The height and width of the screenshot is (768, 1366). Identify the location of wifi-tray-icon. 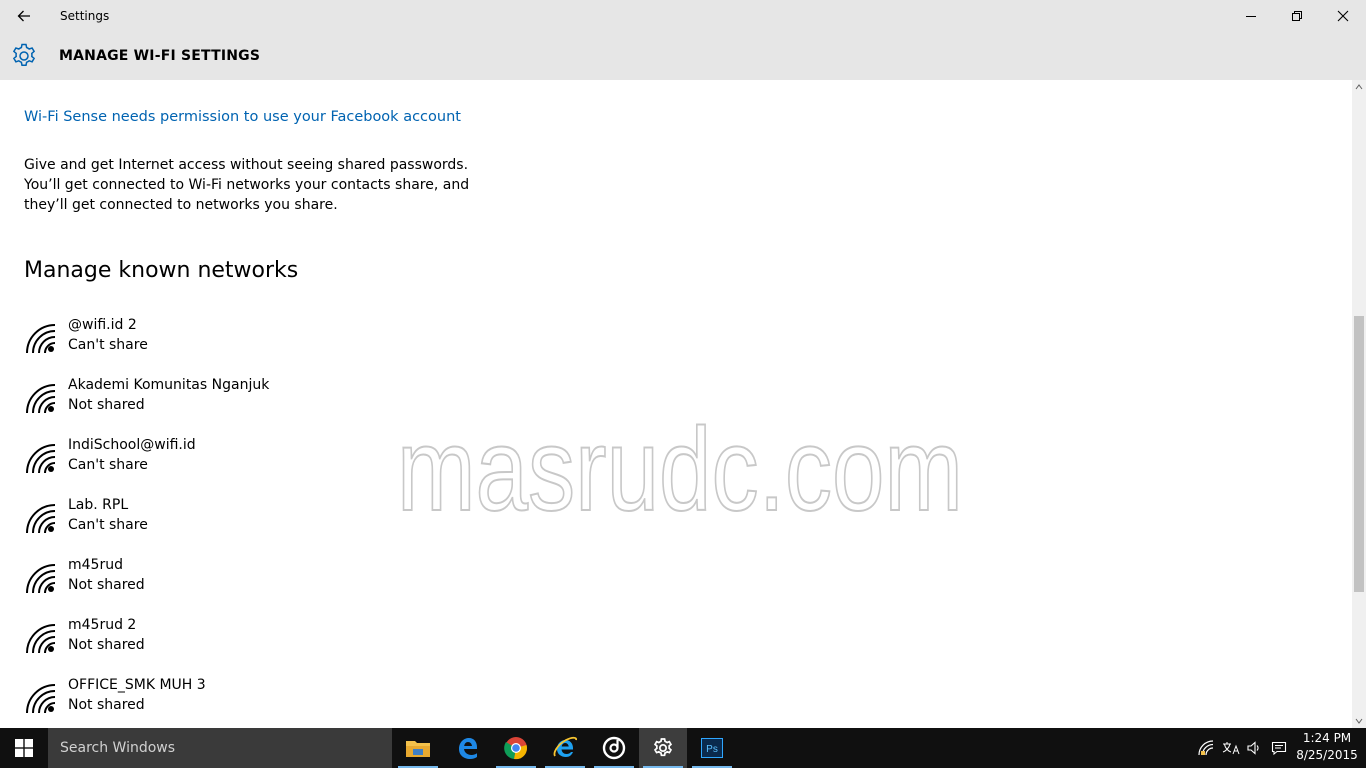
(1206, 748).